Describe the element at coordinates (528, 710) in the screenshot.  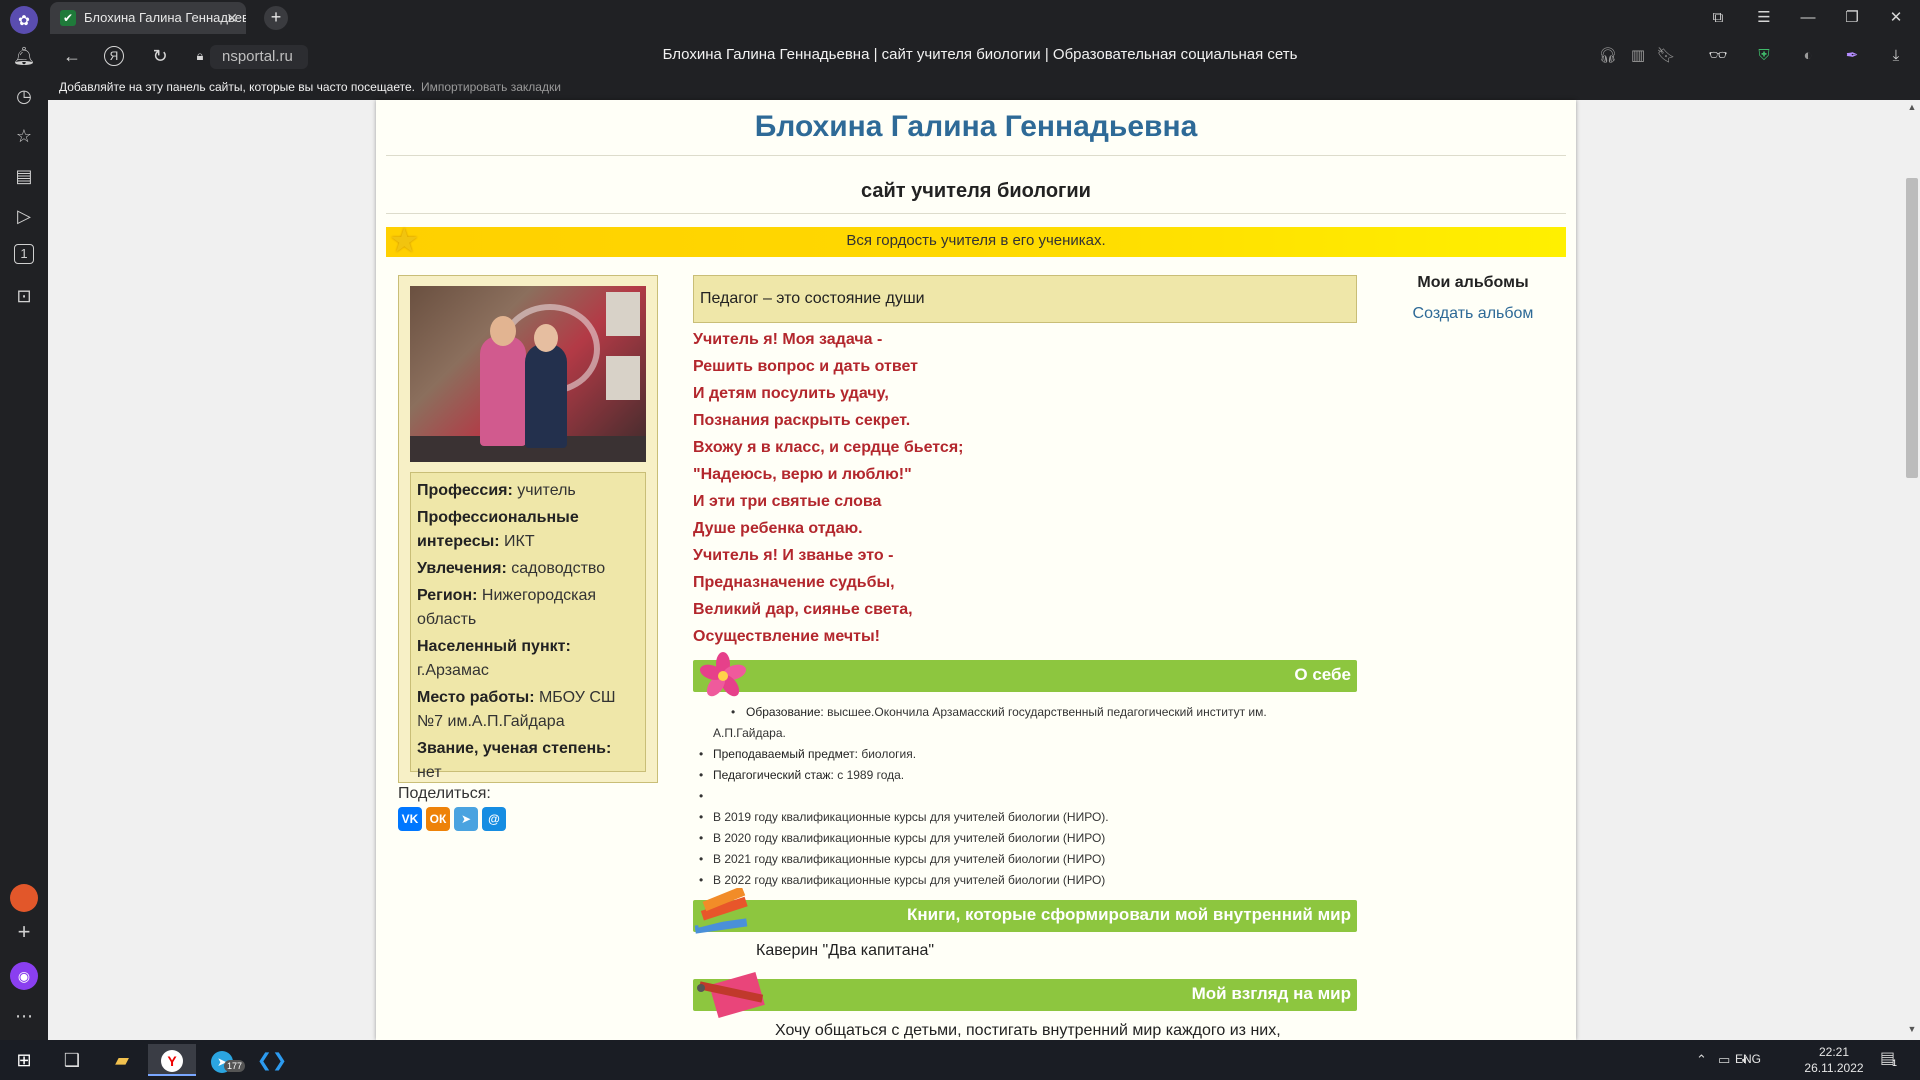
I see `profile-field: Место работы: МБОУ СШ №7 им.А.П.Гайдара` at that location.